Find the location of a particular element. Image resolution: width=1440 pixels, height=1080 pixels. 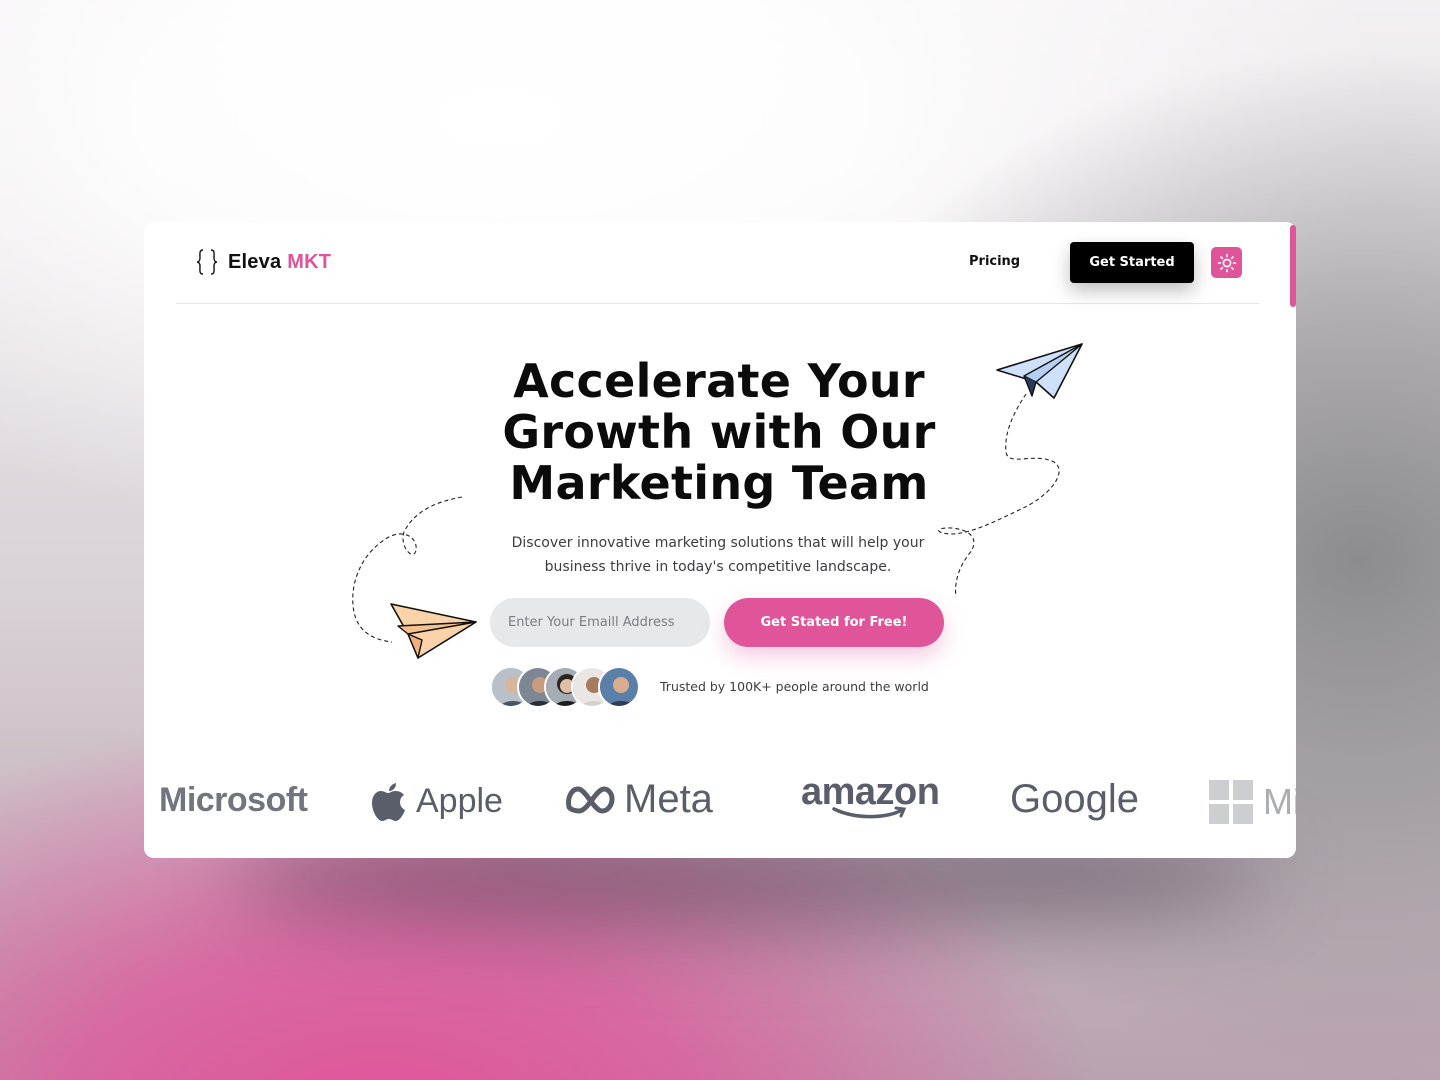

paper-plane-blue-icon is located at coordinates (1039, 371).